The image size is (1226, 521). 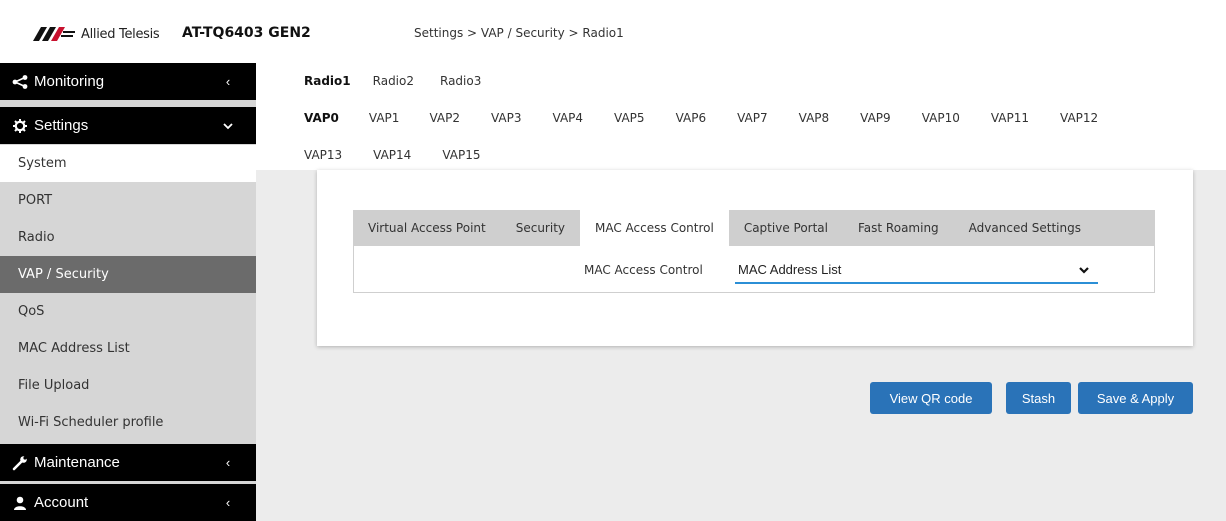 I want to click on sidebar-item-mac-address-list: MAC Address List, so click(x=128, y=348).